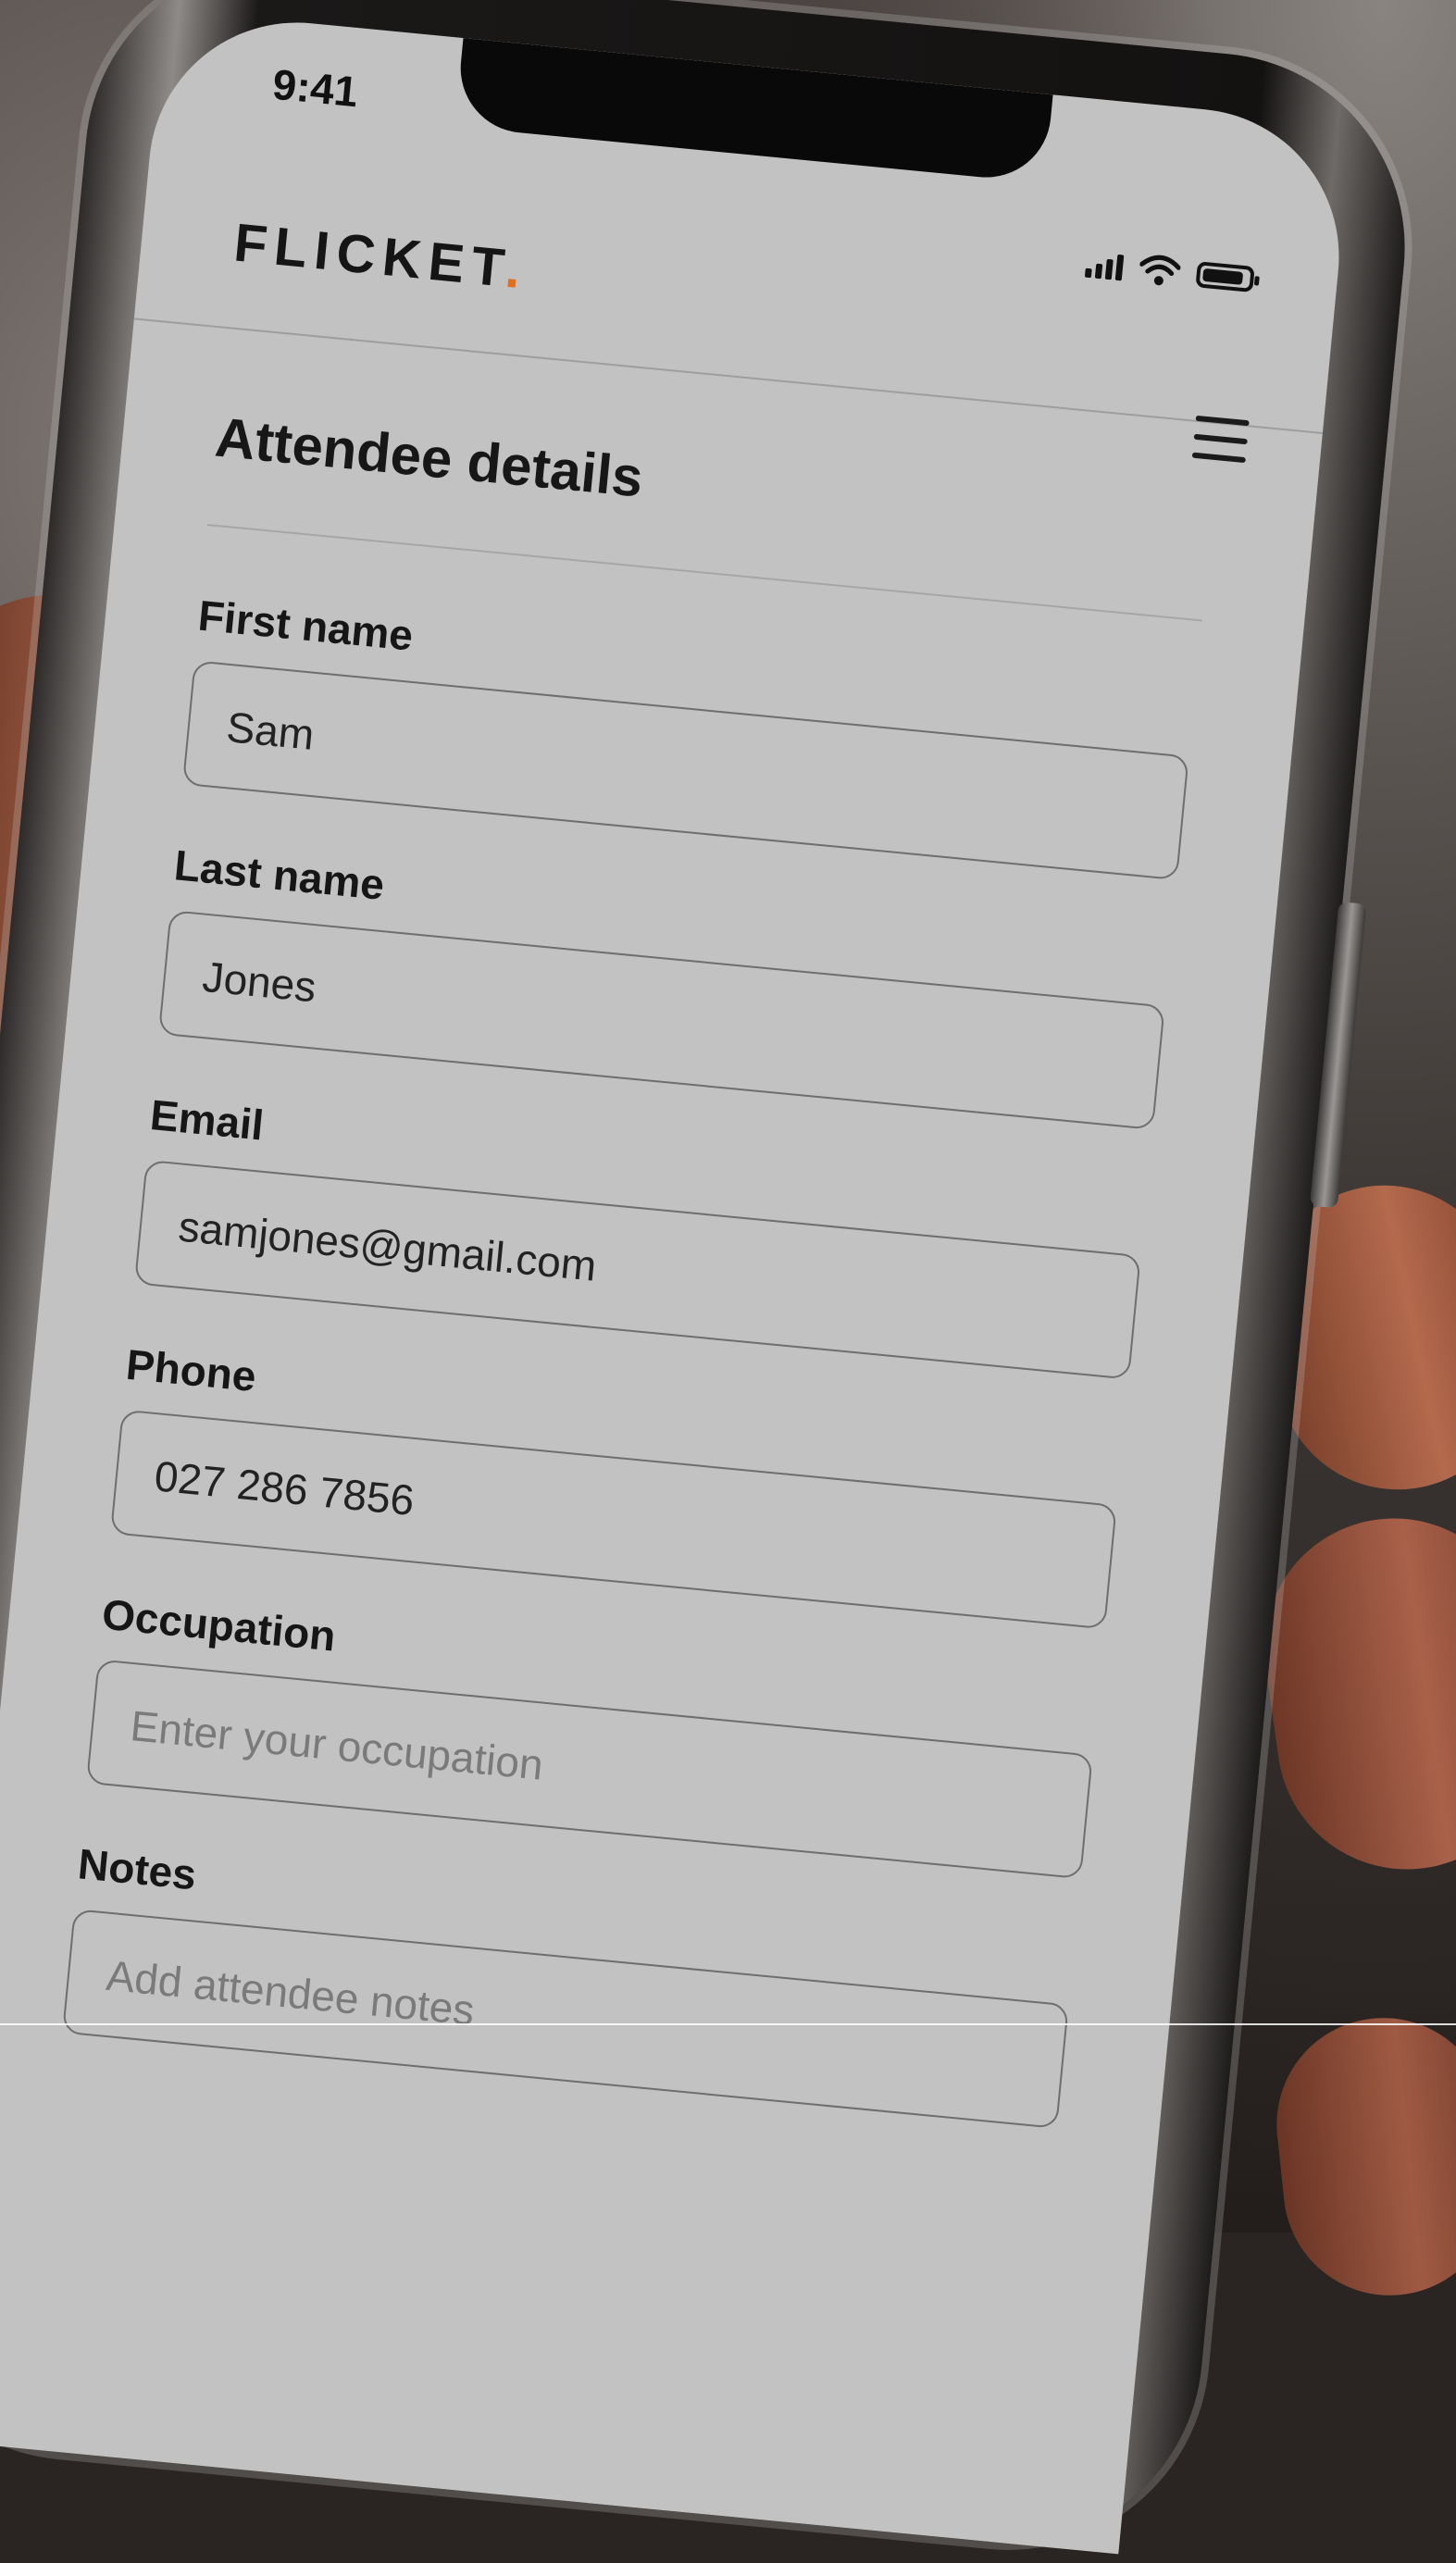 The height and width of the screenshot is (2563, 1456). Describe the element at coordinates (568, 1983) in the screenshot. I see `notes-group: Notes` at that location.